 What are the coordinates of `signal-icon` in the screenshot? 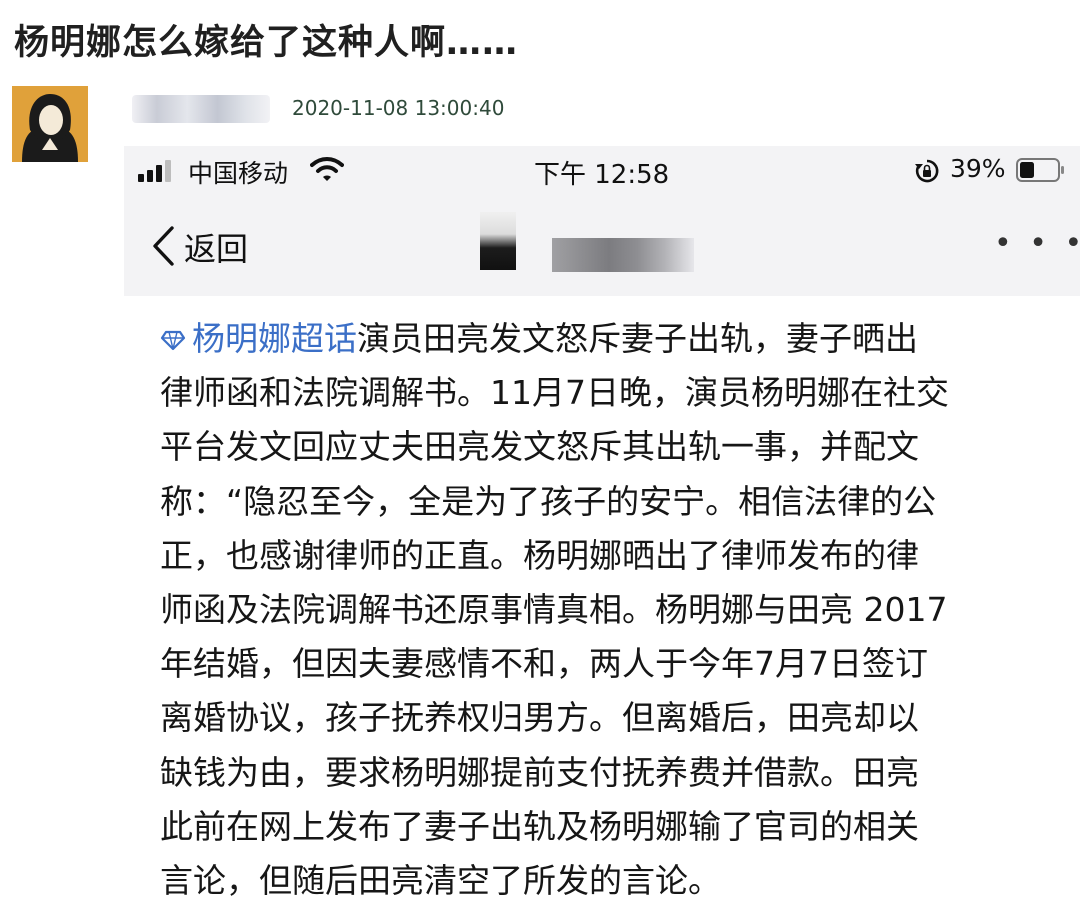 It's located at (154, 171).